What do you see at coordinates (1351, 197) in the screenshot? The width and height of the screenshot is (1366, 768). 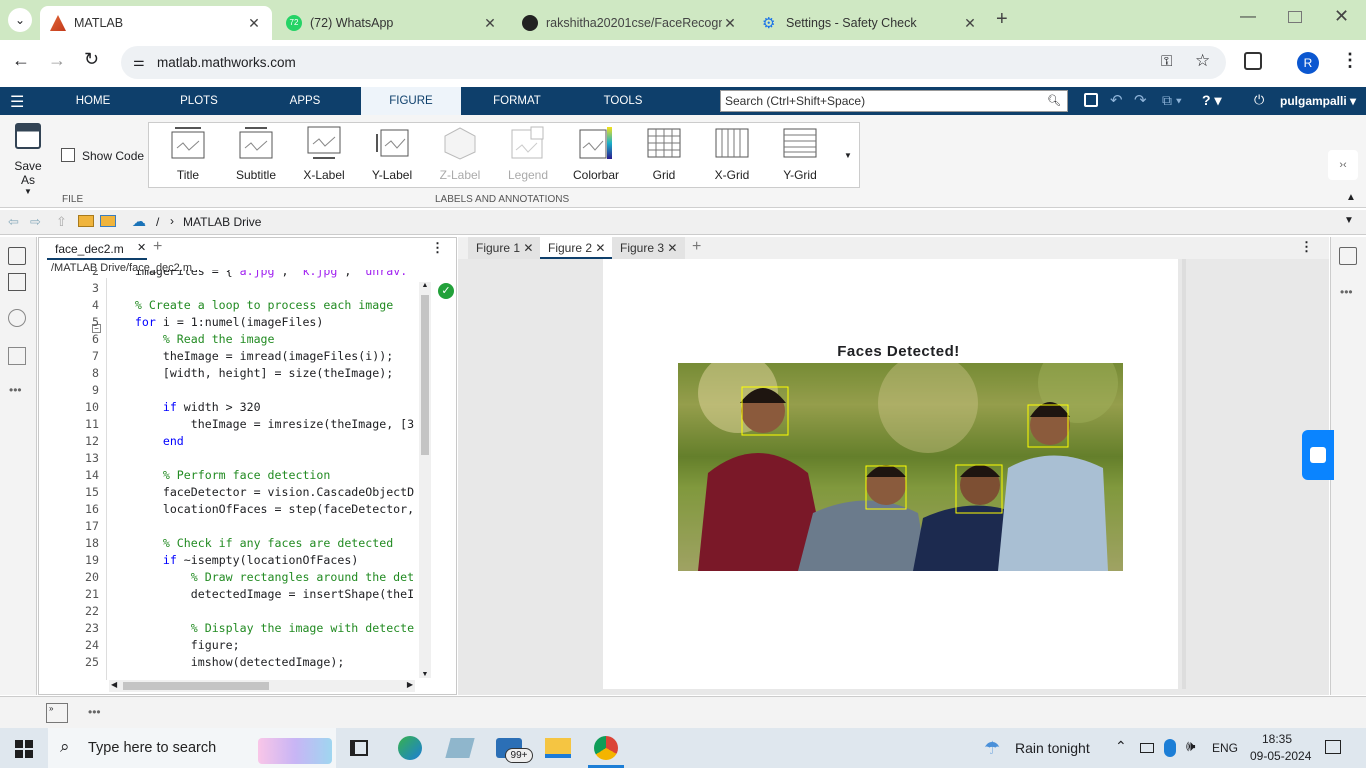 I see `collapse-toolstrip-icon: ▲` at bounding box center [1351, 197].